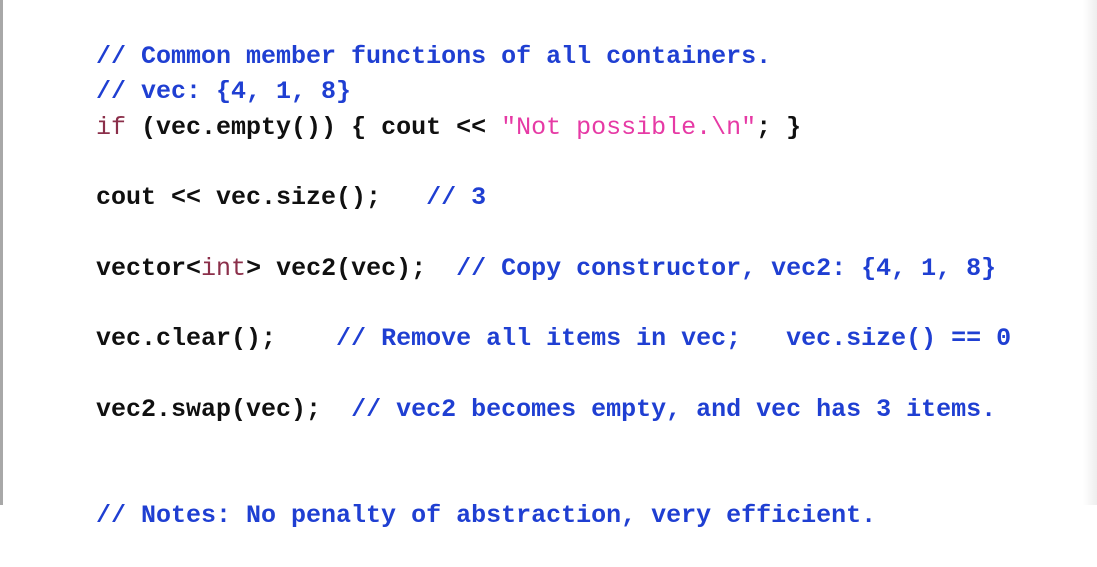  I want to click on comment-text: // 3, so click(434, 197).